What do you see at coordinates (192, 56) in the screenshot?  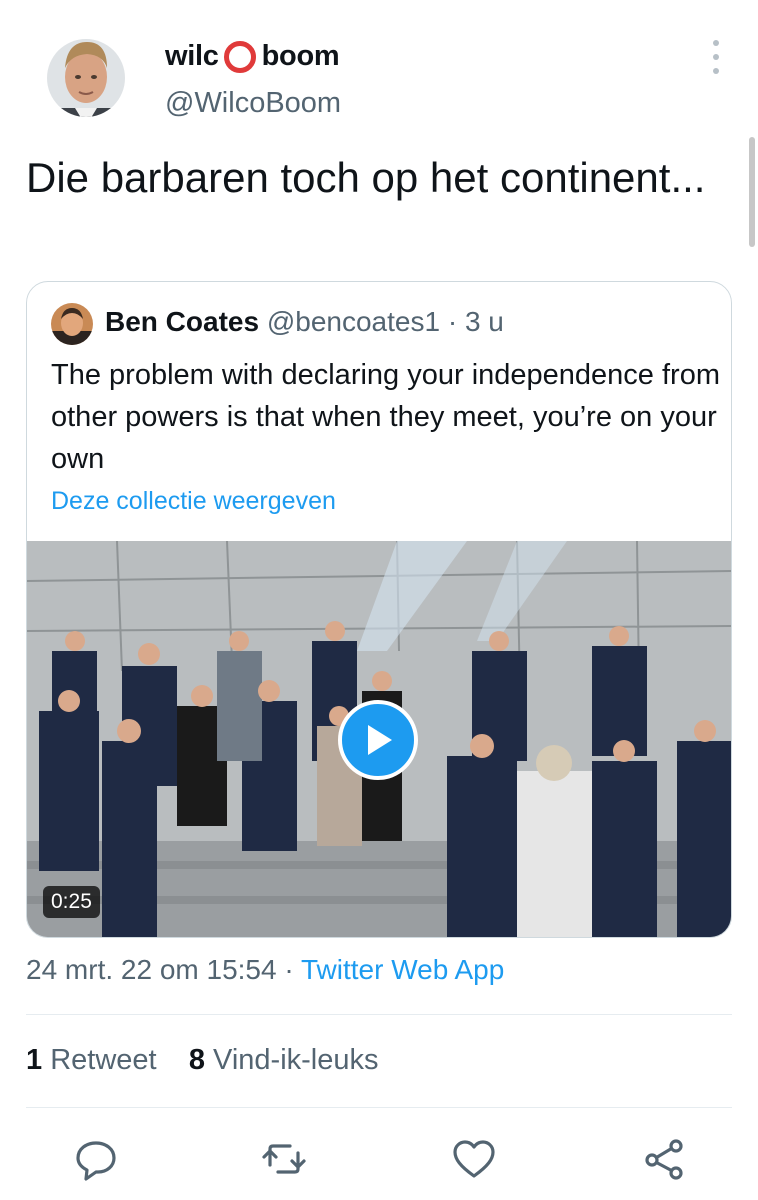 I see `display-name-part: wilc` at bounding box center [192, 56].